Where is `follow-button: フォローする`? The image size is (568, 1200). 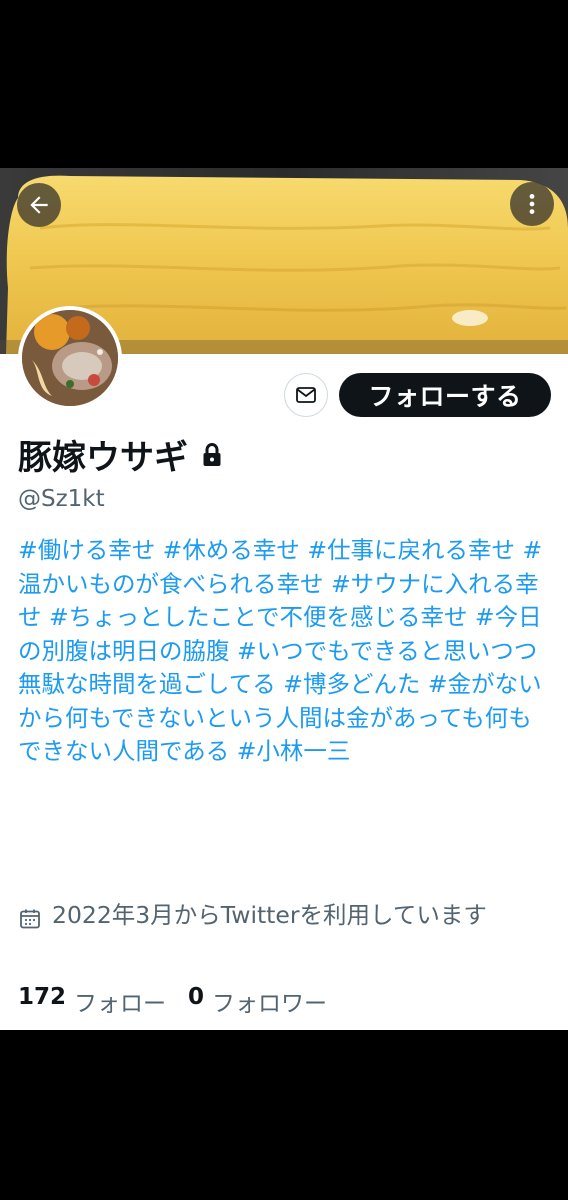 follow-button: フォローする is located at coordinates (445, 395).